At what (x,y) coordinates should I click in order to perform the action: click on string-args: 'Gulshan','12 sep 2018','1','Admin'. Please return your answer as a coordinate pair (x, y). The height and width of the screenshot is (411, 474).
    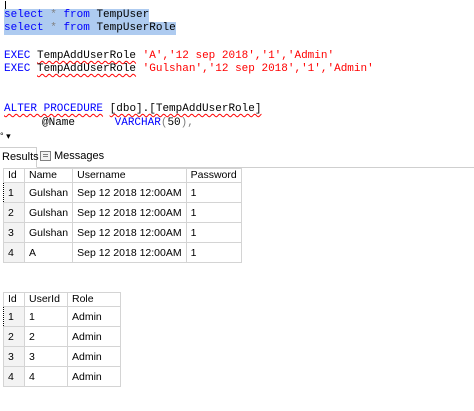
    Looking at the image, I should click on (258, 69).